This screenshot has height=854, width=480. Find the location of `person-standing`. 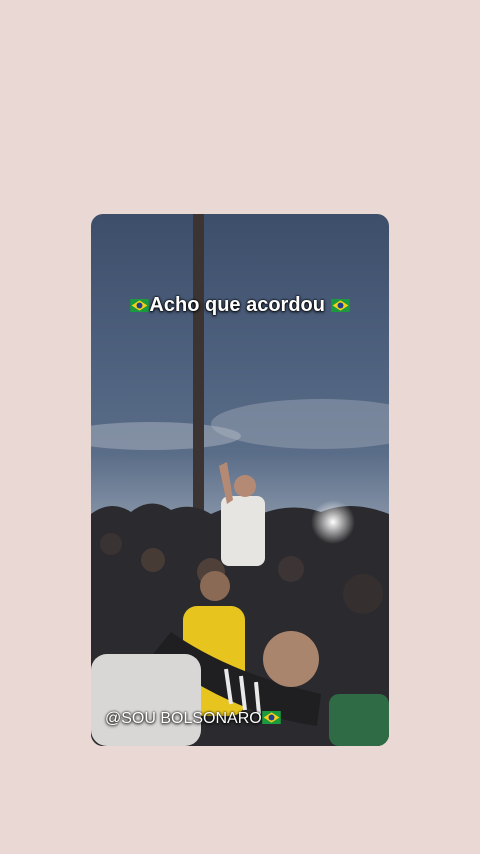

person-standing is located at coordinates (243, 531).